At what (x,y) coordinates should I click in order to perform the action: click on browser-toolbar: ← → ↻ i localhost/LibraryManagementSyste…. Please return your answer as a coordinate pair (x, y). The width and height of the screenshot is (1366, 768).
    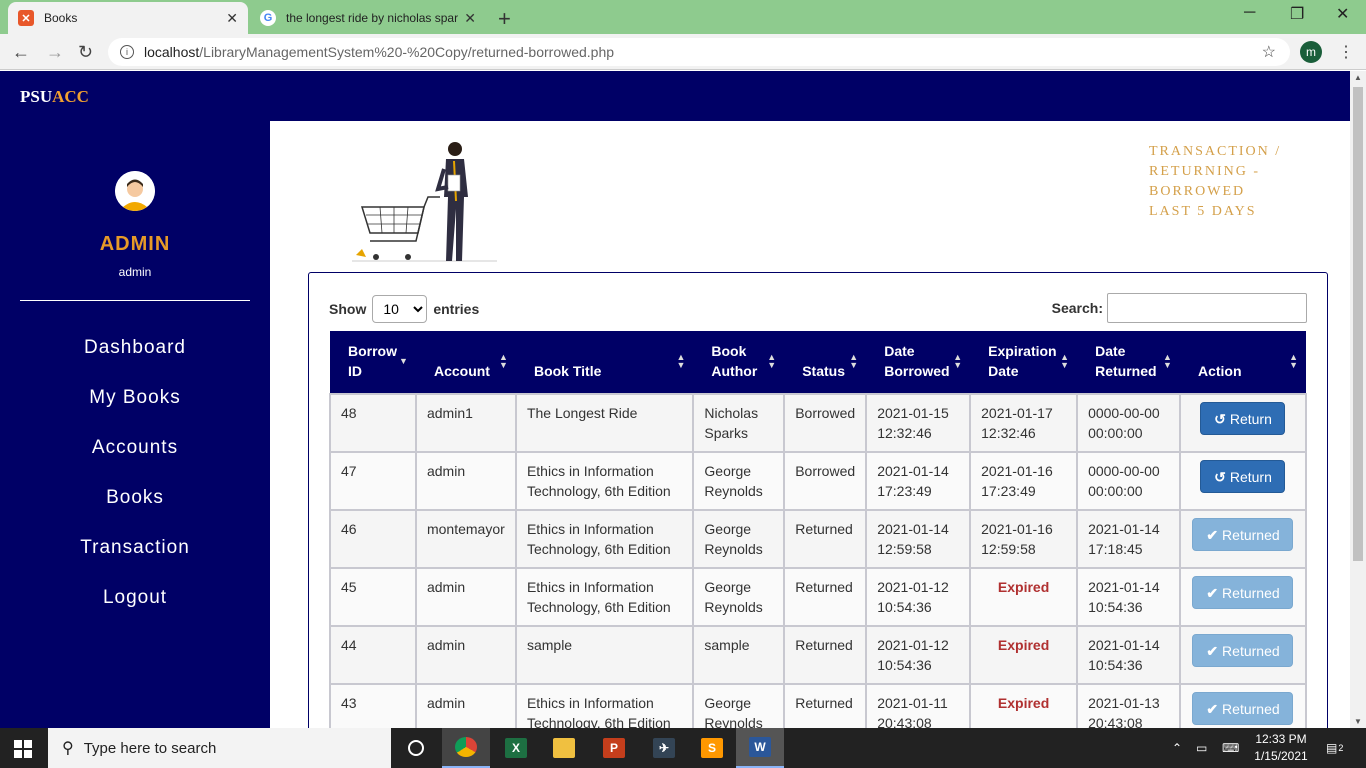
    Looking at the image, I should click on (683, 52).